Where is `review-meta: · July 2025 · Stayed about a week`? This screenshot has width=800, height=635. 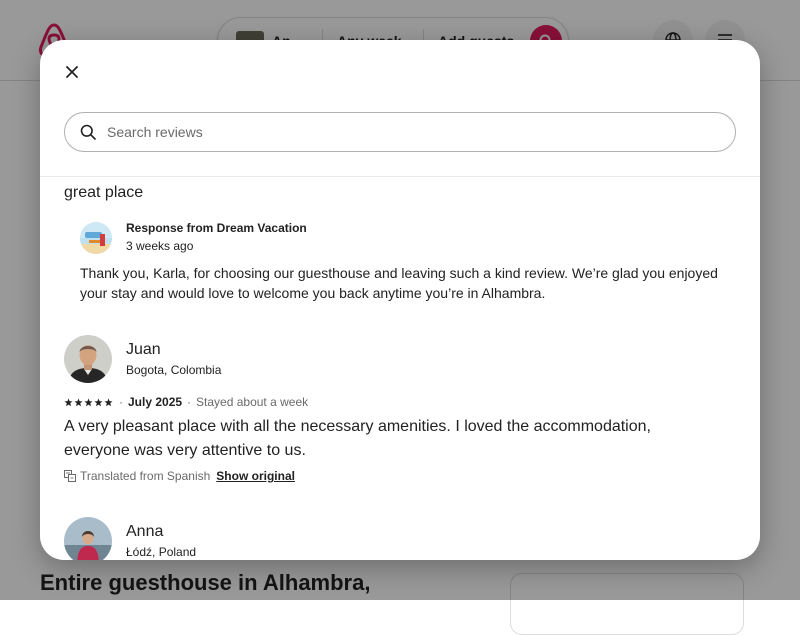 review-meta: · July 2025 · Stayed about a week is located at coordinates (186, 402).